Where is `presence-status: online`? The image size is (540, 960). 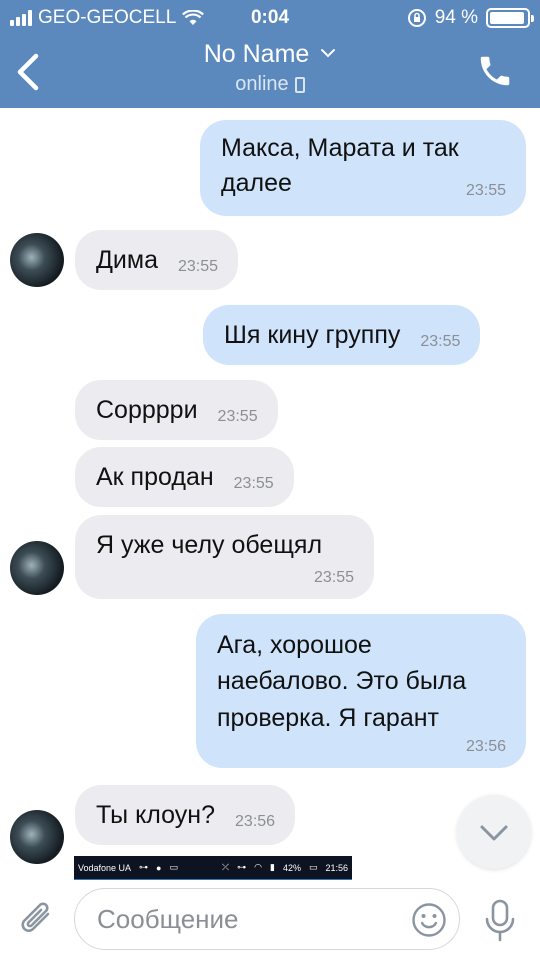
presence-status: online is located at coordinates (270, 84).